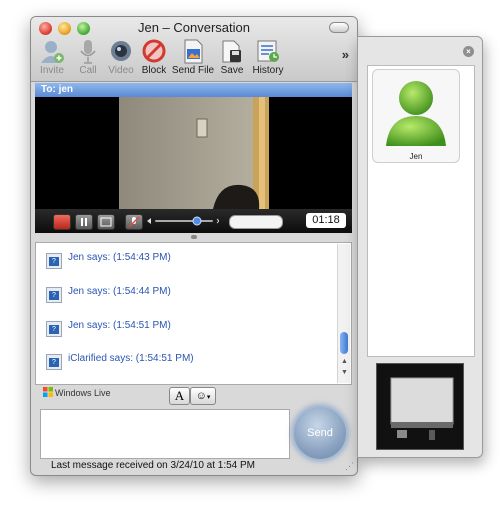 The width and height of the screenshot is (500, 517). I want to click on save-button: Save, so click(232, 58).